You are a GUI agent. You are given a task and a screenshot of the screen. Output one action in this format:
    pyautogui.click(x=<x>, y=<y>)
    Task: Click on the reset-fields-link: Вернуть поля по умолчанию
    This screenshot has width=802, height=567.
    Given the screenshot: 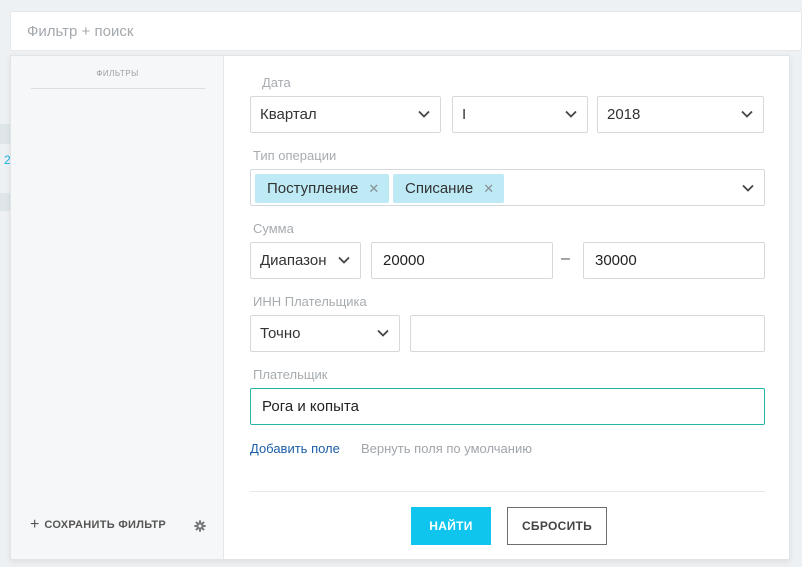 What is the action you would take?
    pyautogui.click(x=446, y=448)
    